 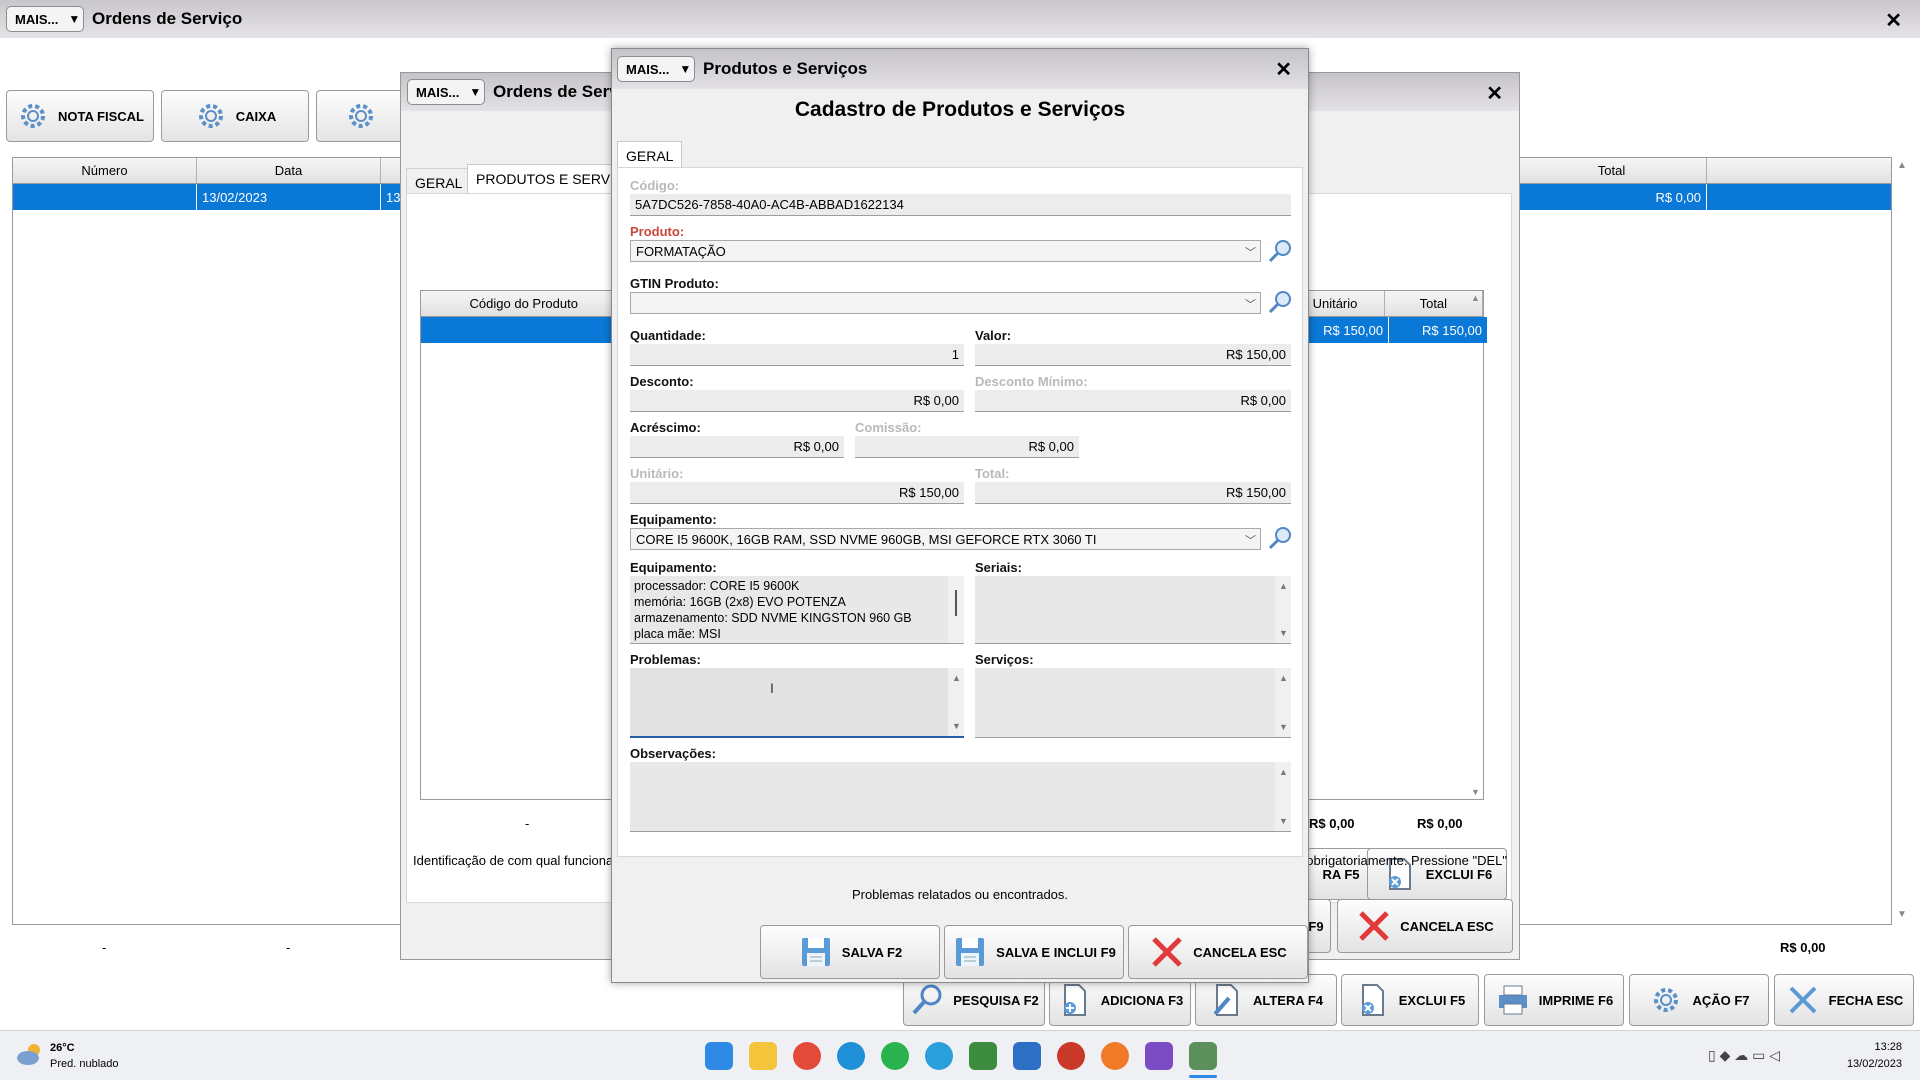 What do you see at coordinates (960, 205) in the screenshot?
I see `codigo-field: 5A7DC526-7858-40A0-AC4B-ABBAD1622134` at bounding box center [960, 205].